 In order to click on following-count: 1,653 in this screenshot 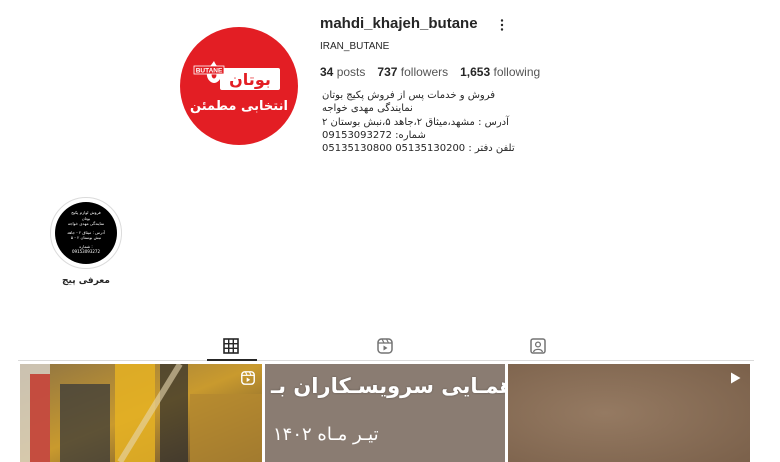, I will do `click(475, 72)`.